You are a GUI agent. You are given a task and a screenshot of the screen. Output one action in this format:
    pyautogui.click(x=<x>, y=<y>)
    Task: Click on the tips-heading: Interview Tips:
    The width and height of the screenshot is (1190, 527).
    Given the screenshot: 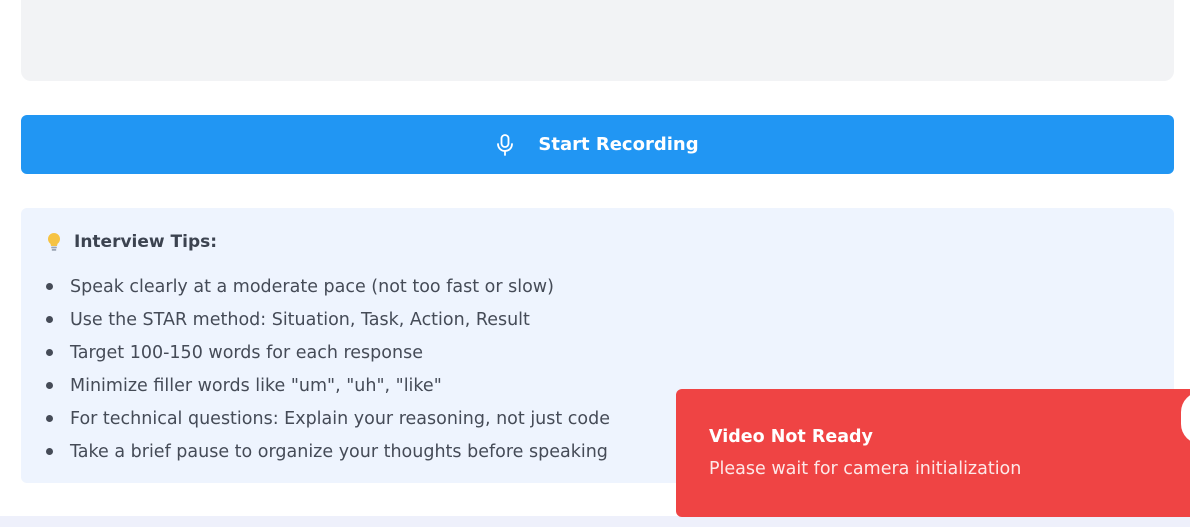 What is the action you would take?
    pyautogui.click(x=131, y=242)
    